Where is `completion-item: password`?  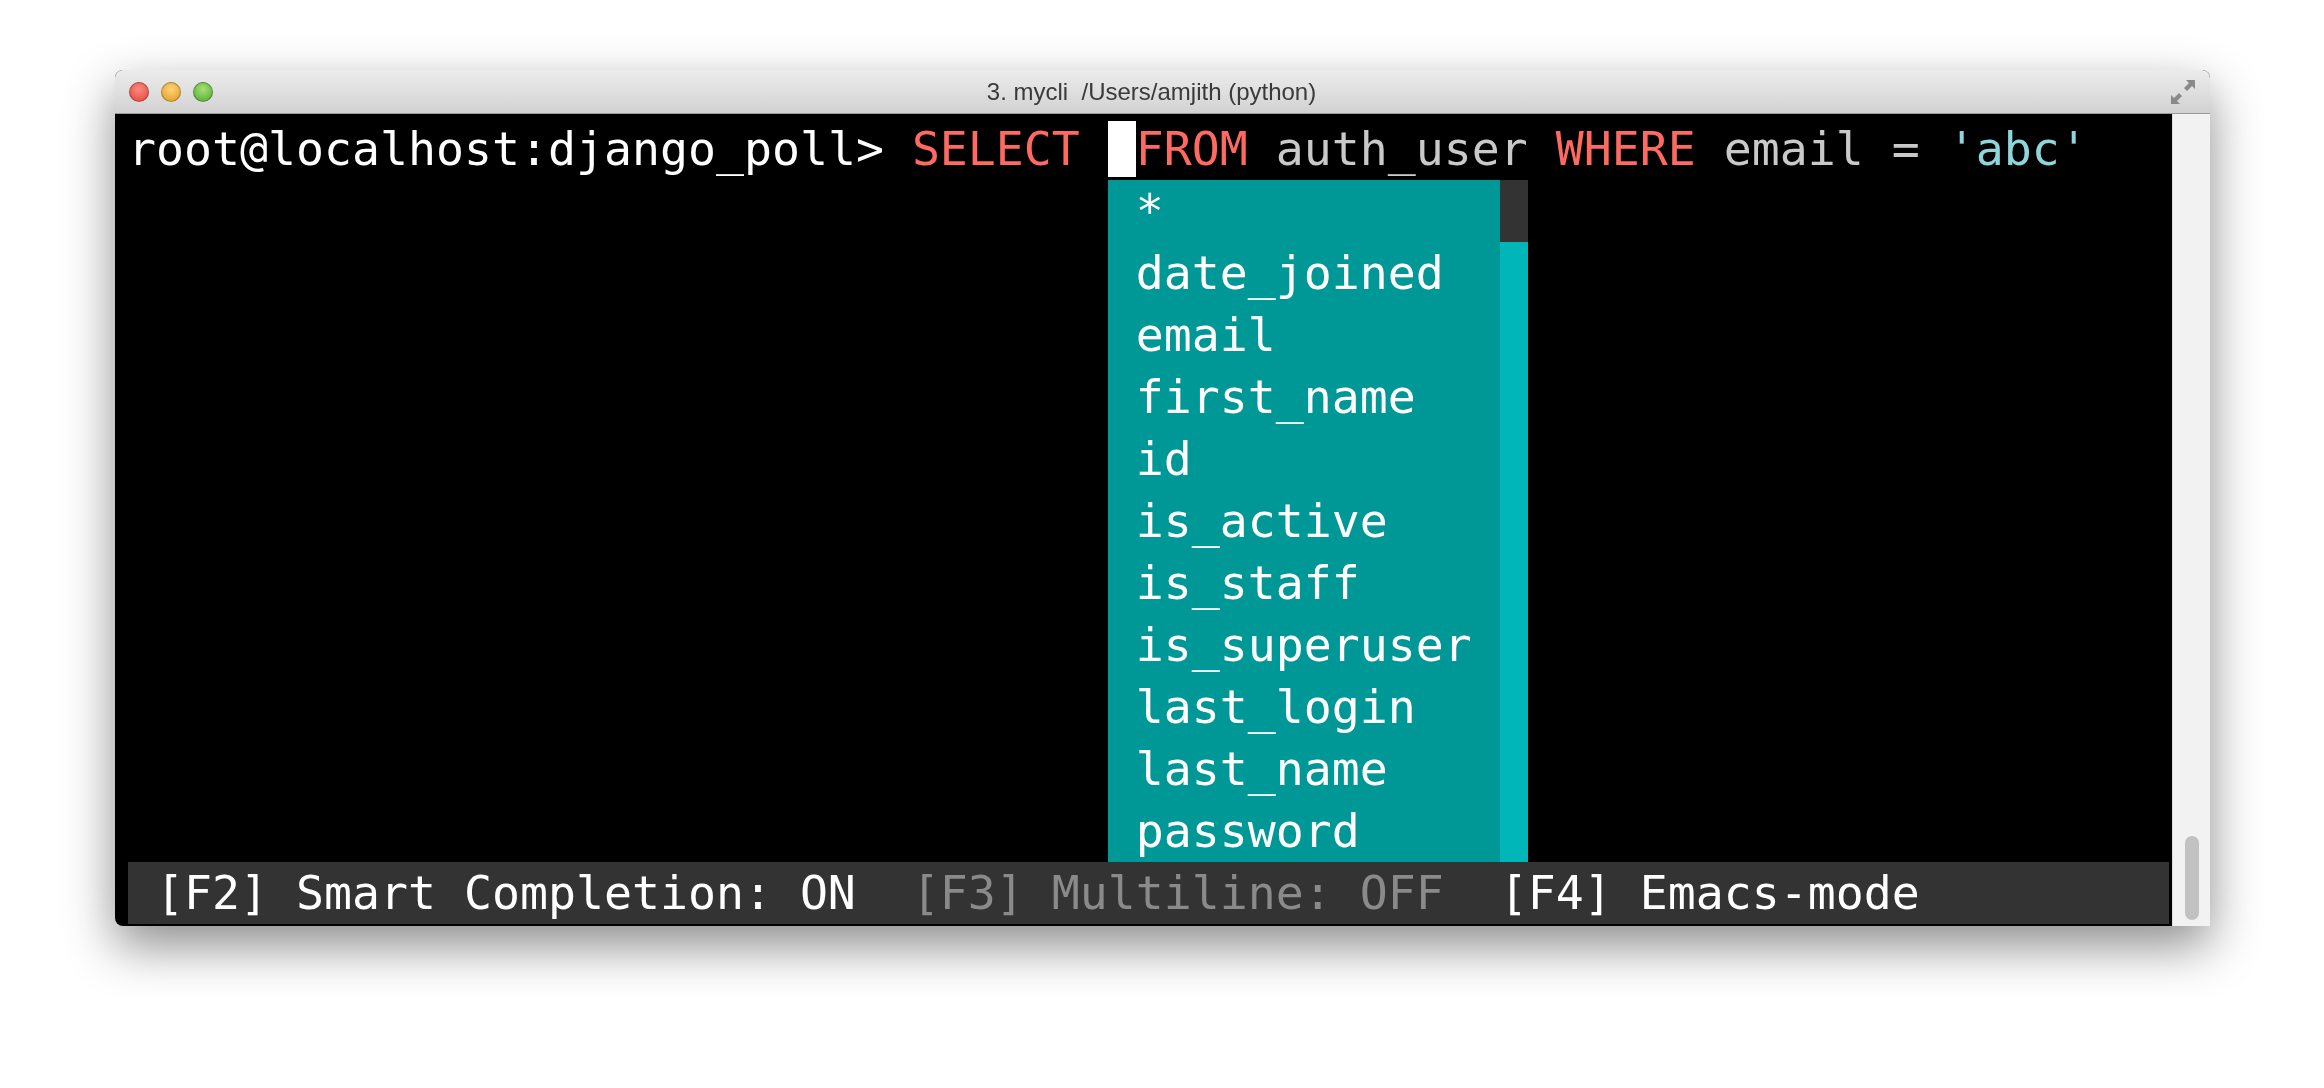 completion-item: password is located at coordinates (1303, 831).